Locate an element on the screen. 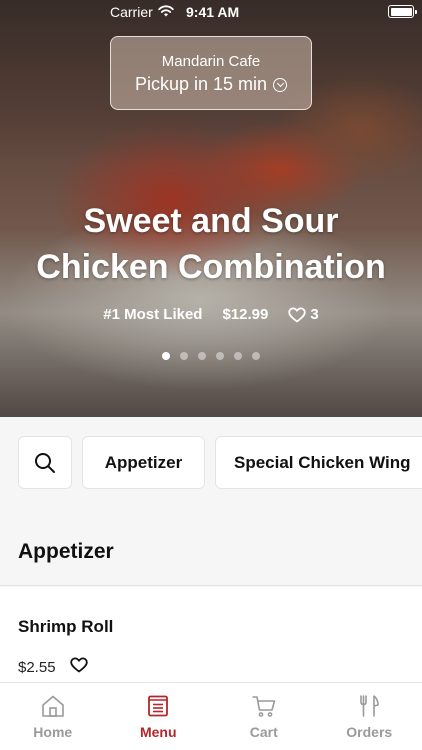 The height and width of the screenshot is (750, 422). pickup-selector: Mandarin Cafe Pickup in 15 min is located at coordinates (211, 73).